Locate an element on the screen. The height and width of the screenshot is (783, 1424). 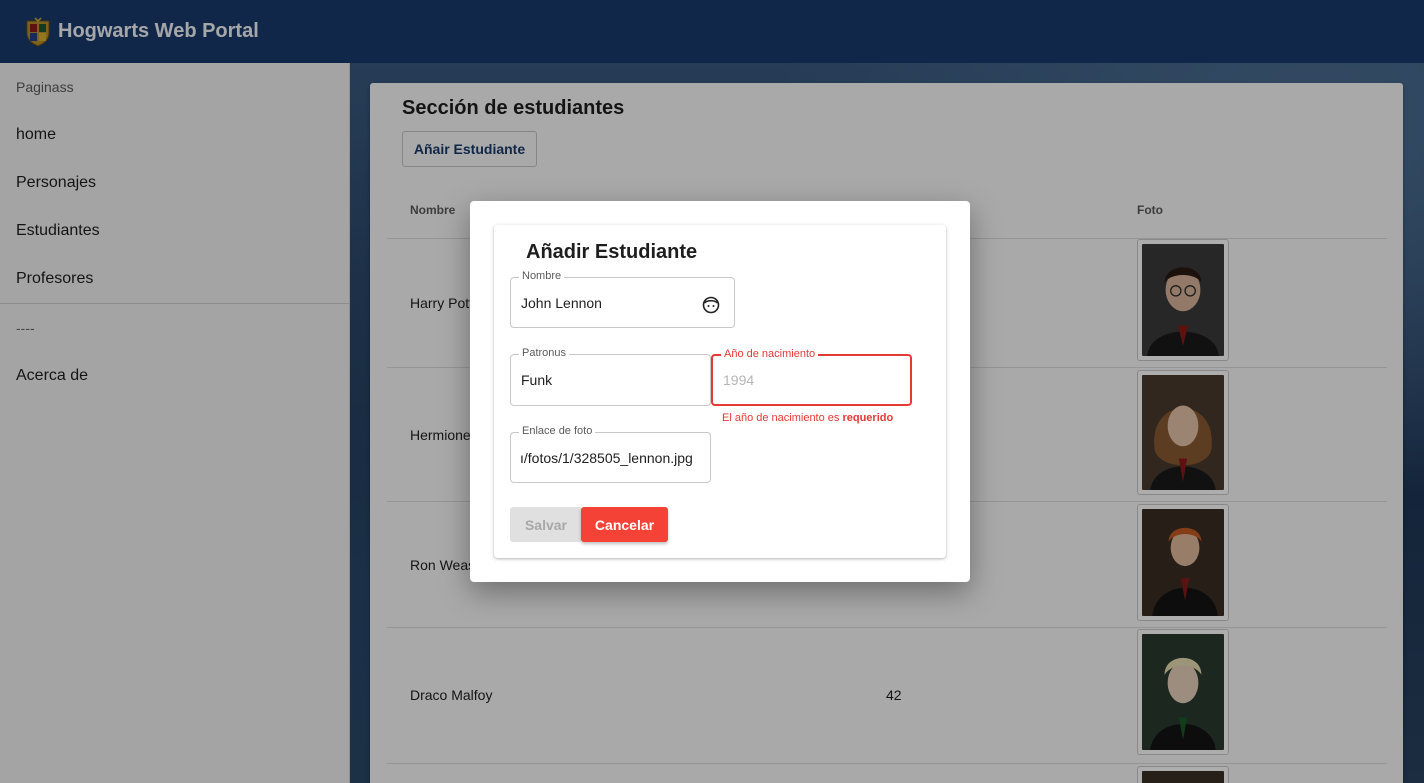
error-strong-text: requerido is located at coordinates (868, 418).